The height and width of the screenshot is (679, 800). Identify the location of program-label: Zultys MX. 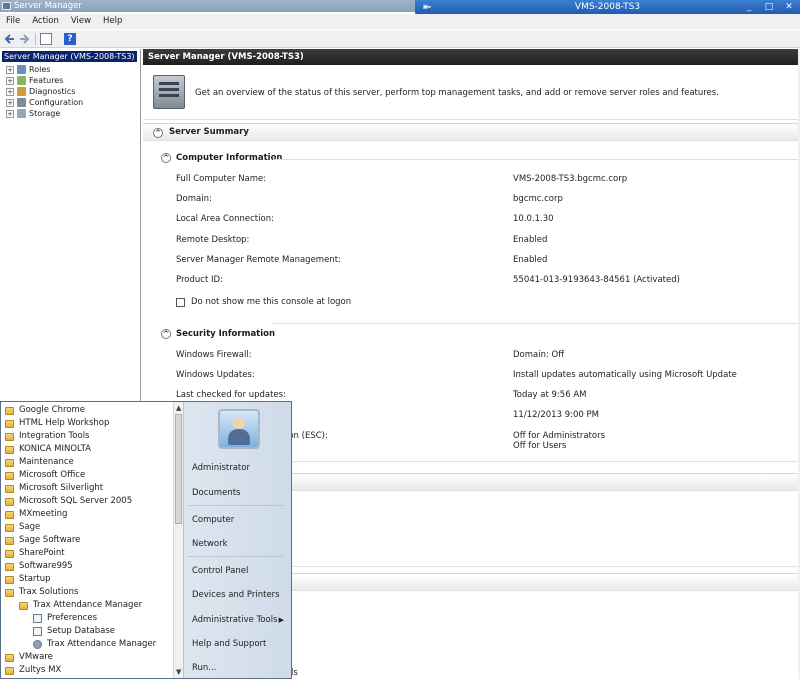
(40, 670).